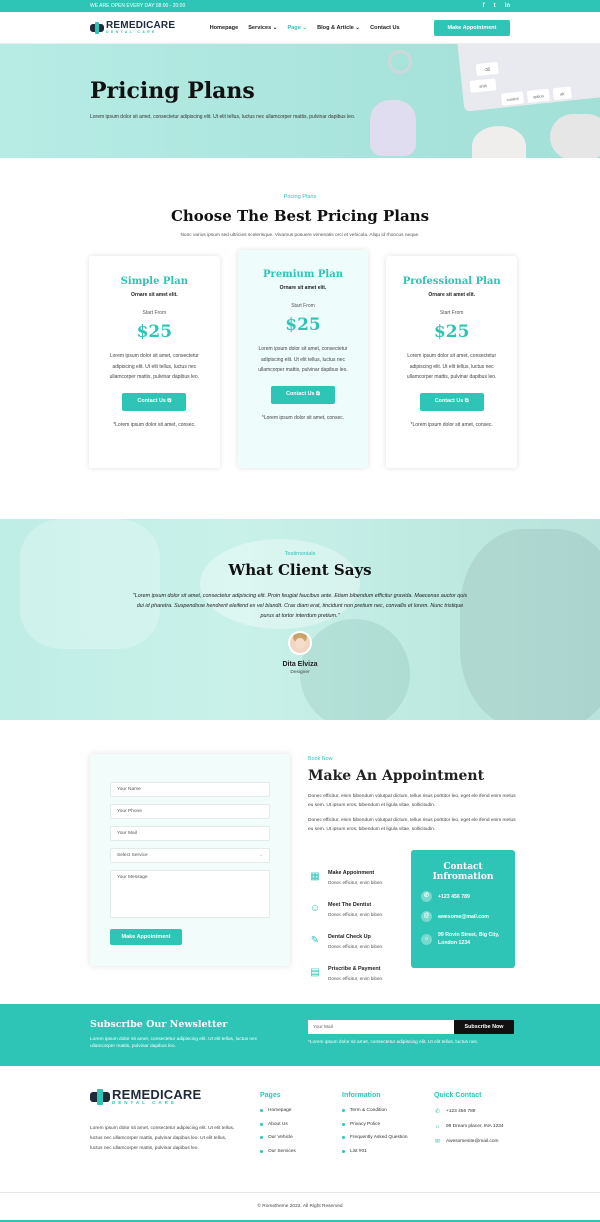 This screenshot has width=600, height=1222. What do you see at coordinates (190, 855) in the screenshot?
I see `service-select: Select Service ⌄` at bounding box center [190, 855].